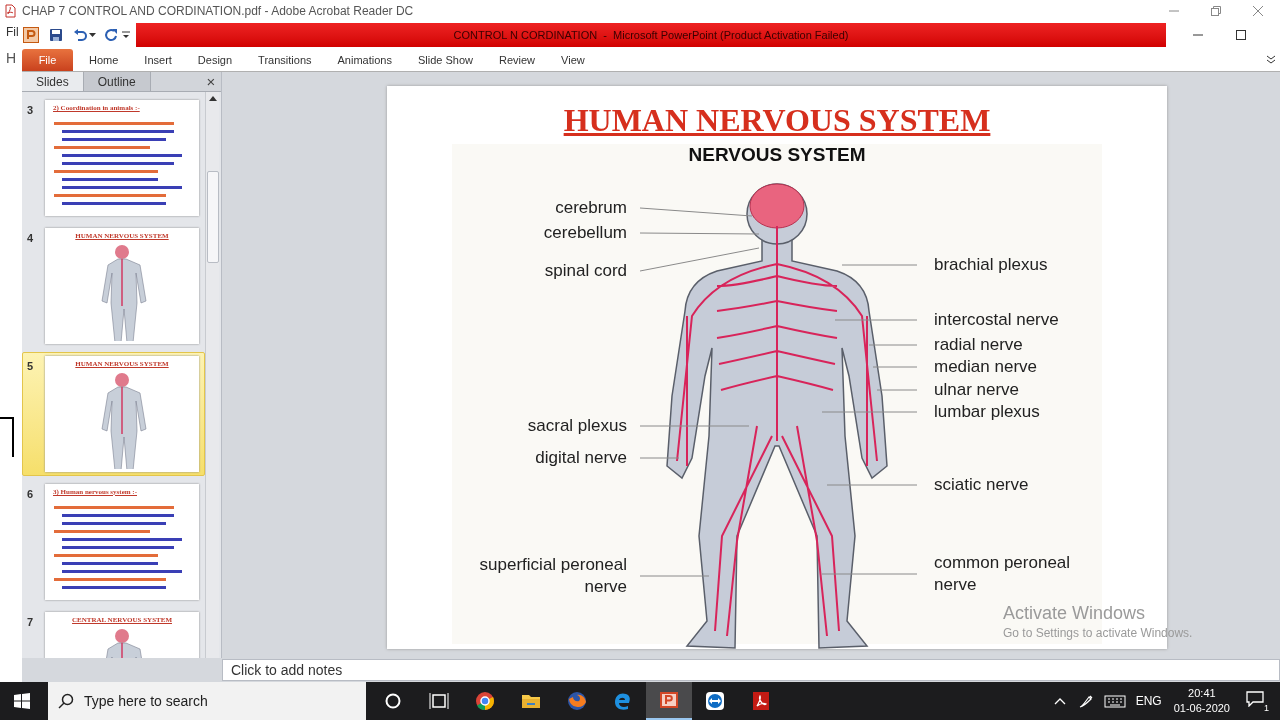 This screenshot has height=720, width=1280. I want to click on keyboard-icon, so click(1114, 701).